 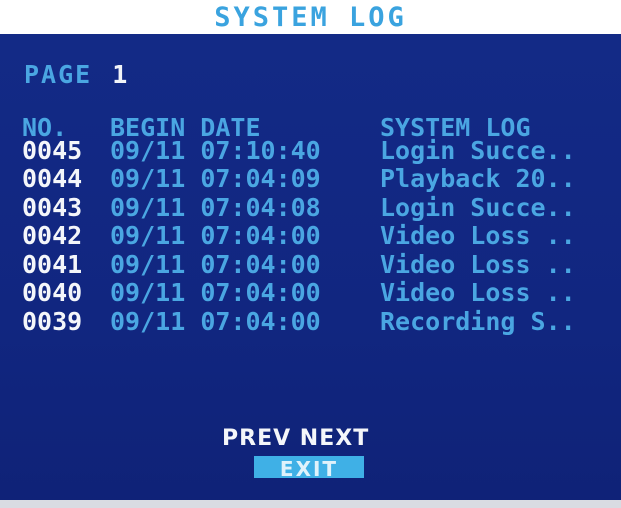 I want to click on log-begin-date: 09/11 07:10:40, so click(x=245, y=150).